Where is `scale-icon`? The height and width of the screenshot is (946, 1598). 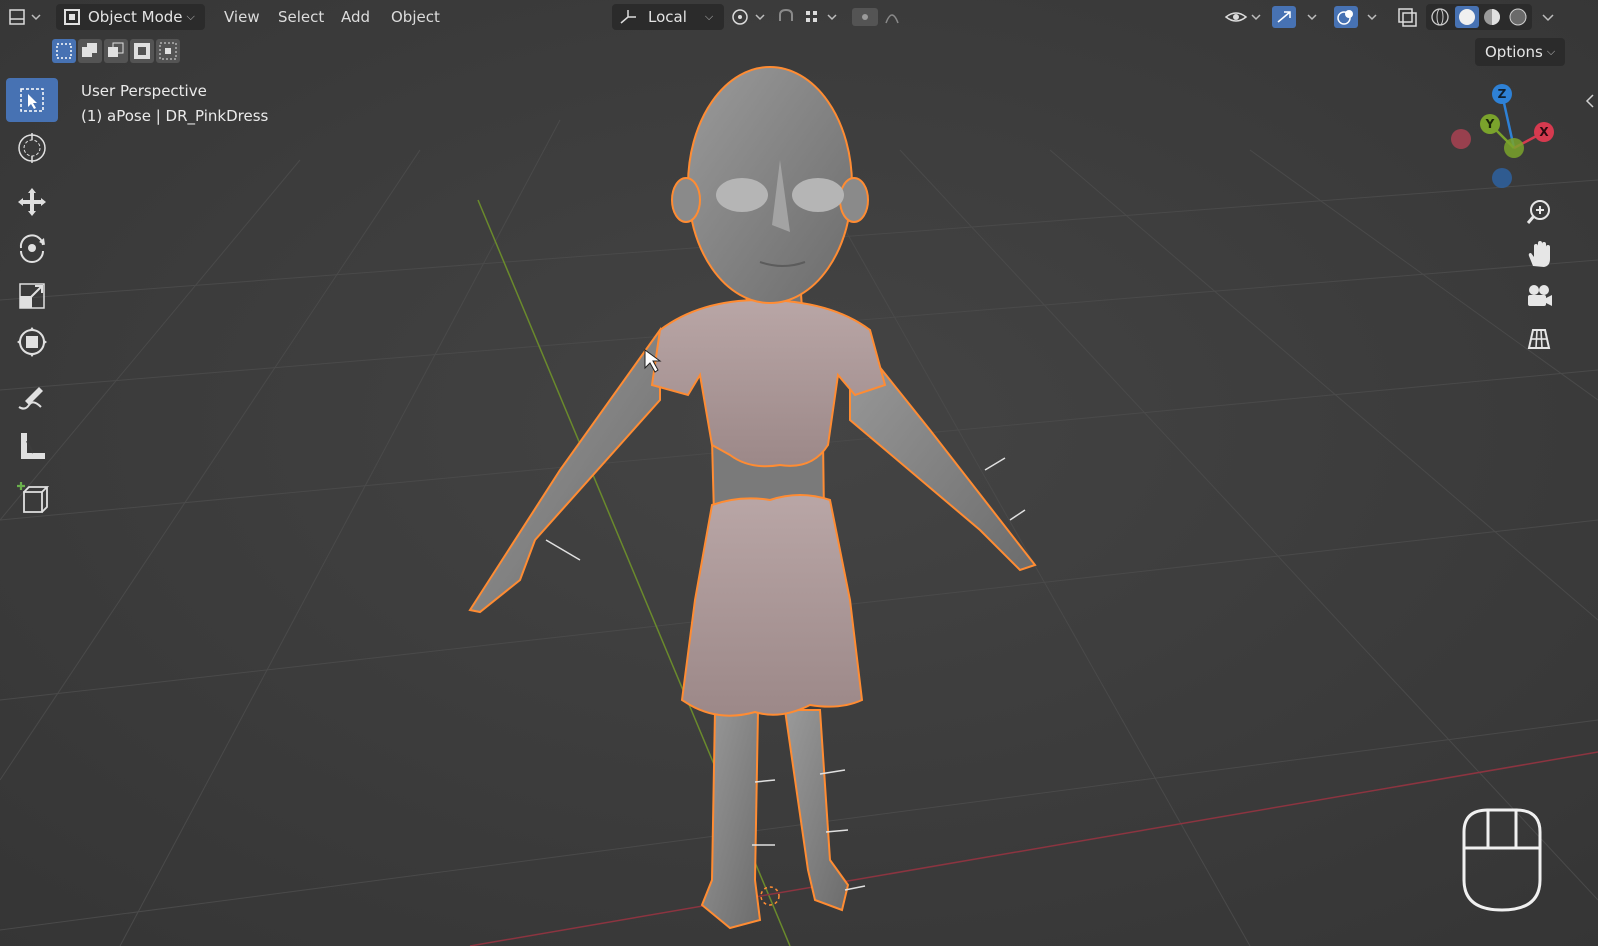
scale-icon is located at coordinates (32, 296).